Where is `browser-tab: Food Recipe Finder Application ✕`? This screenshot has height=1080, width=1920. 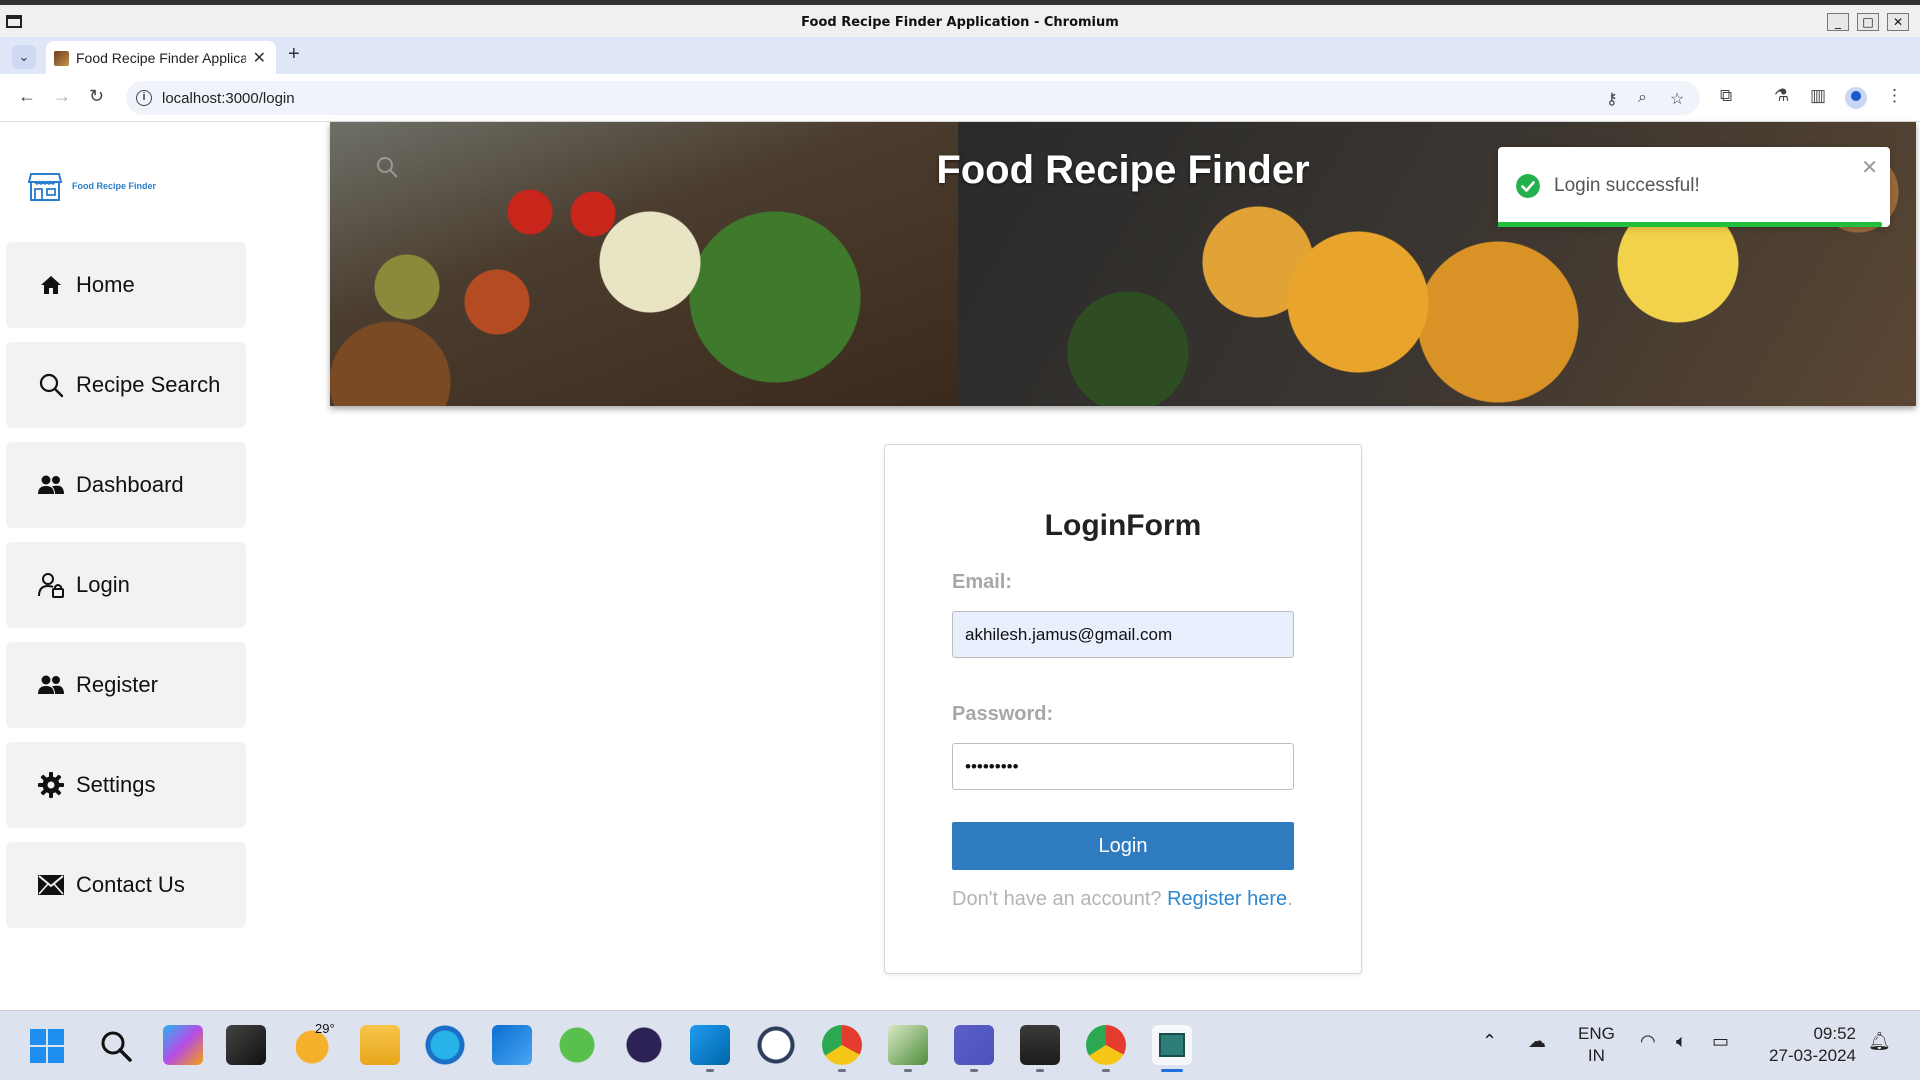
browser-tab: Food Recipe Finder Application ✕ is located at coordinates (161, 57).